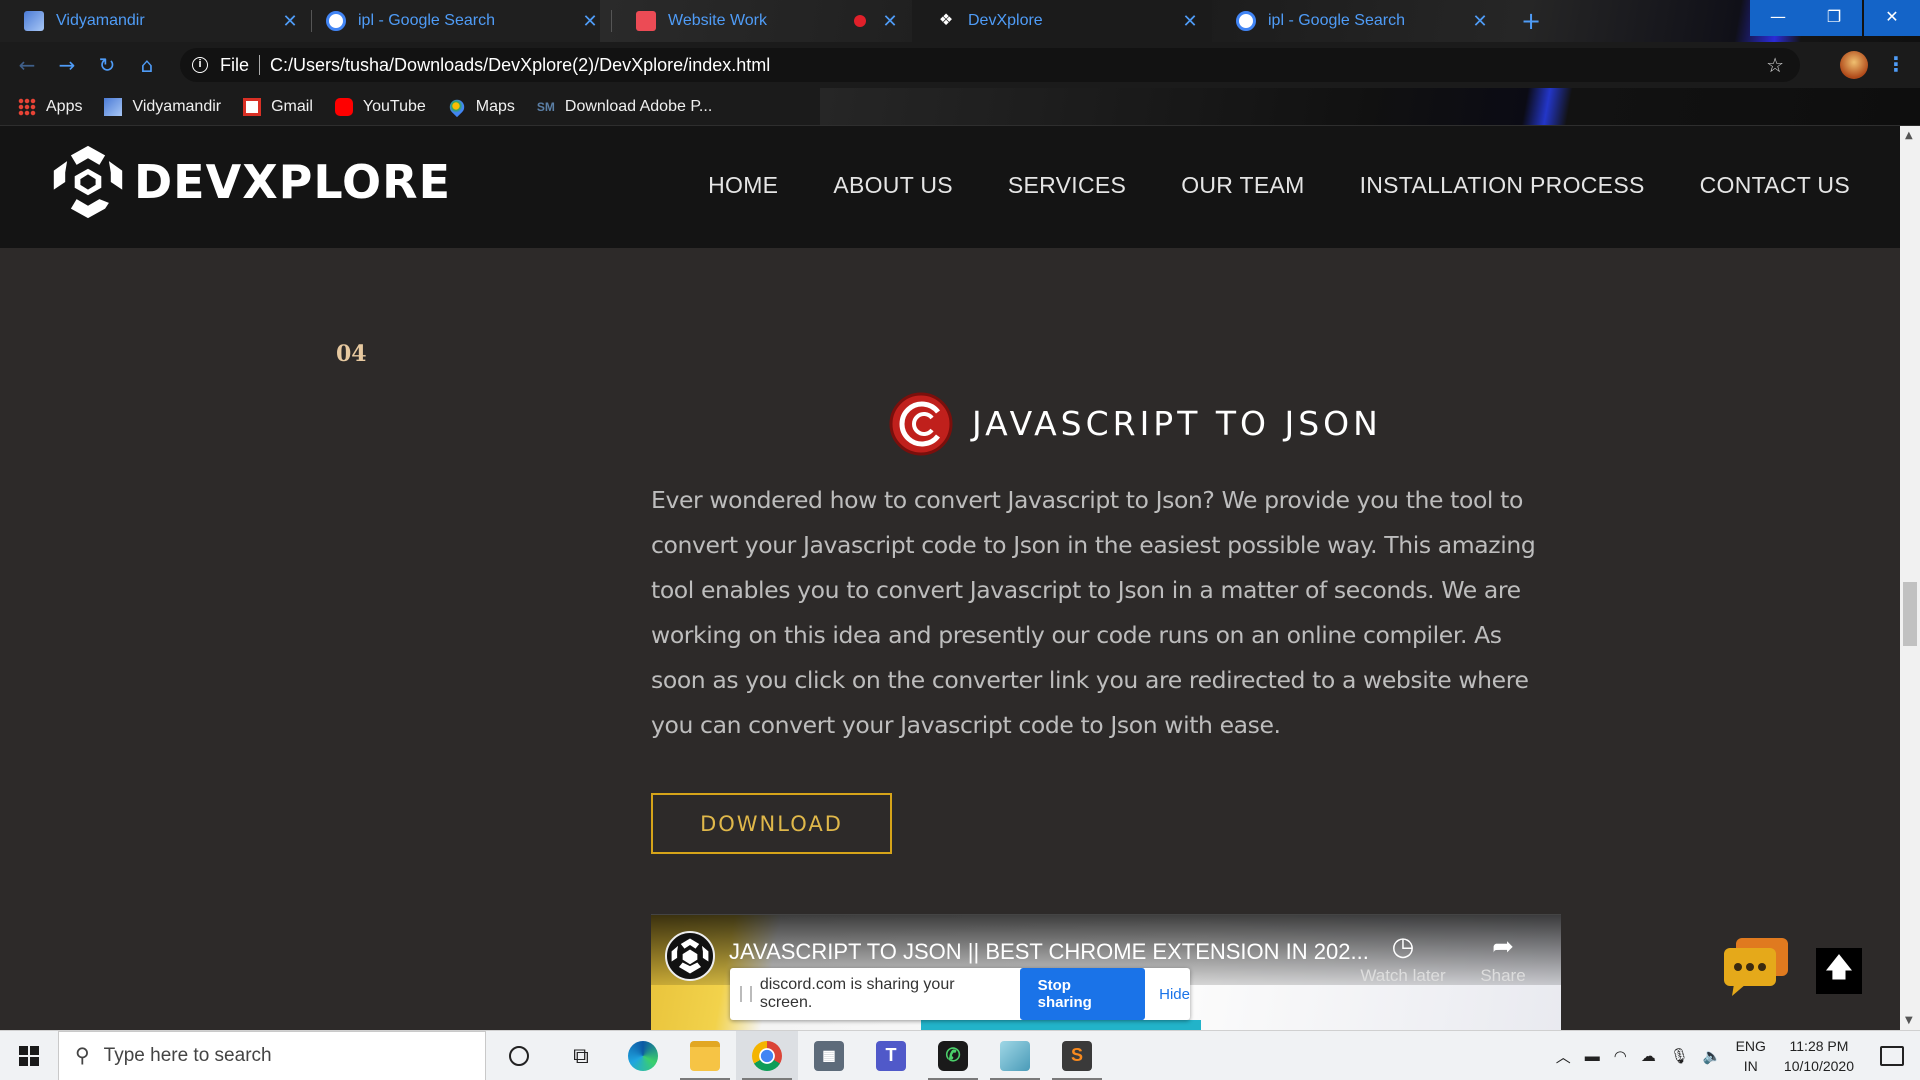 Image resolution: width=1920 pixels, height=1080 pixels. Describe the element at coordinates (1751, 1056) in the screenshot. I see `input-language: ENG IN` at that location.